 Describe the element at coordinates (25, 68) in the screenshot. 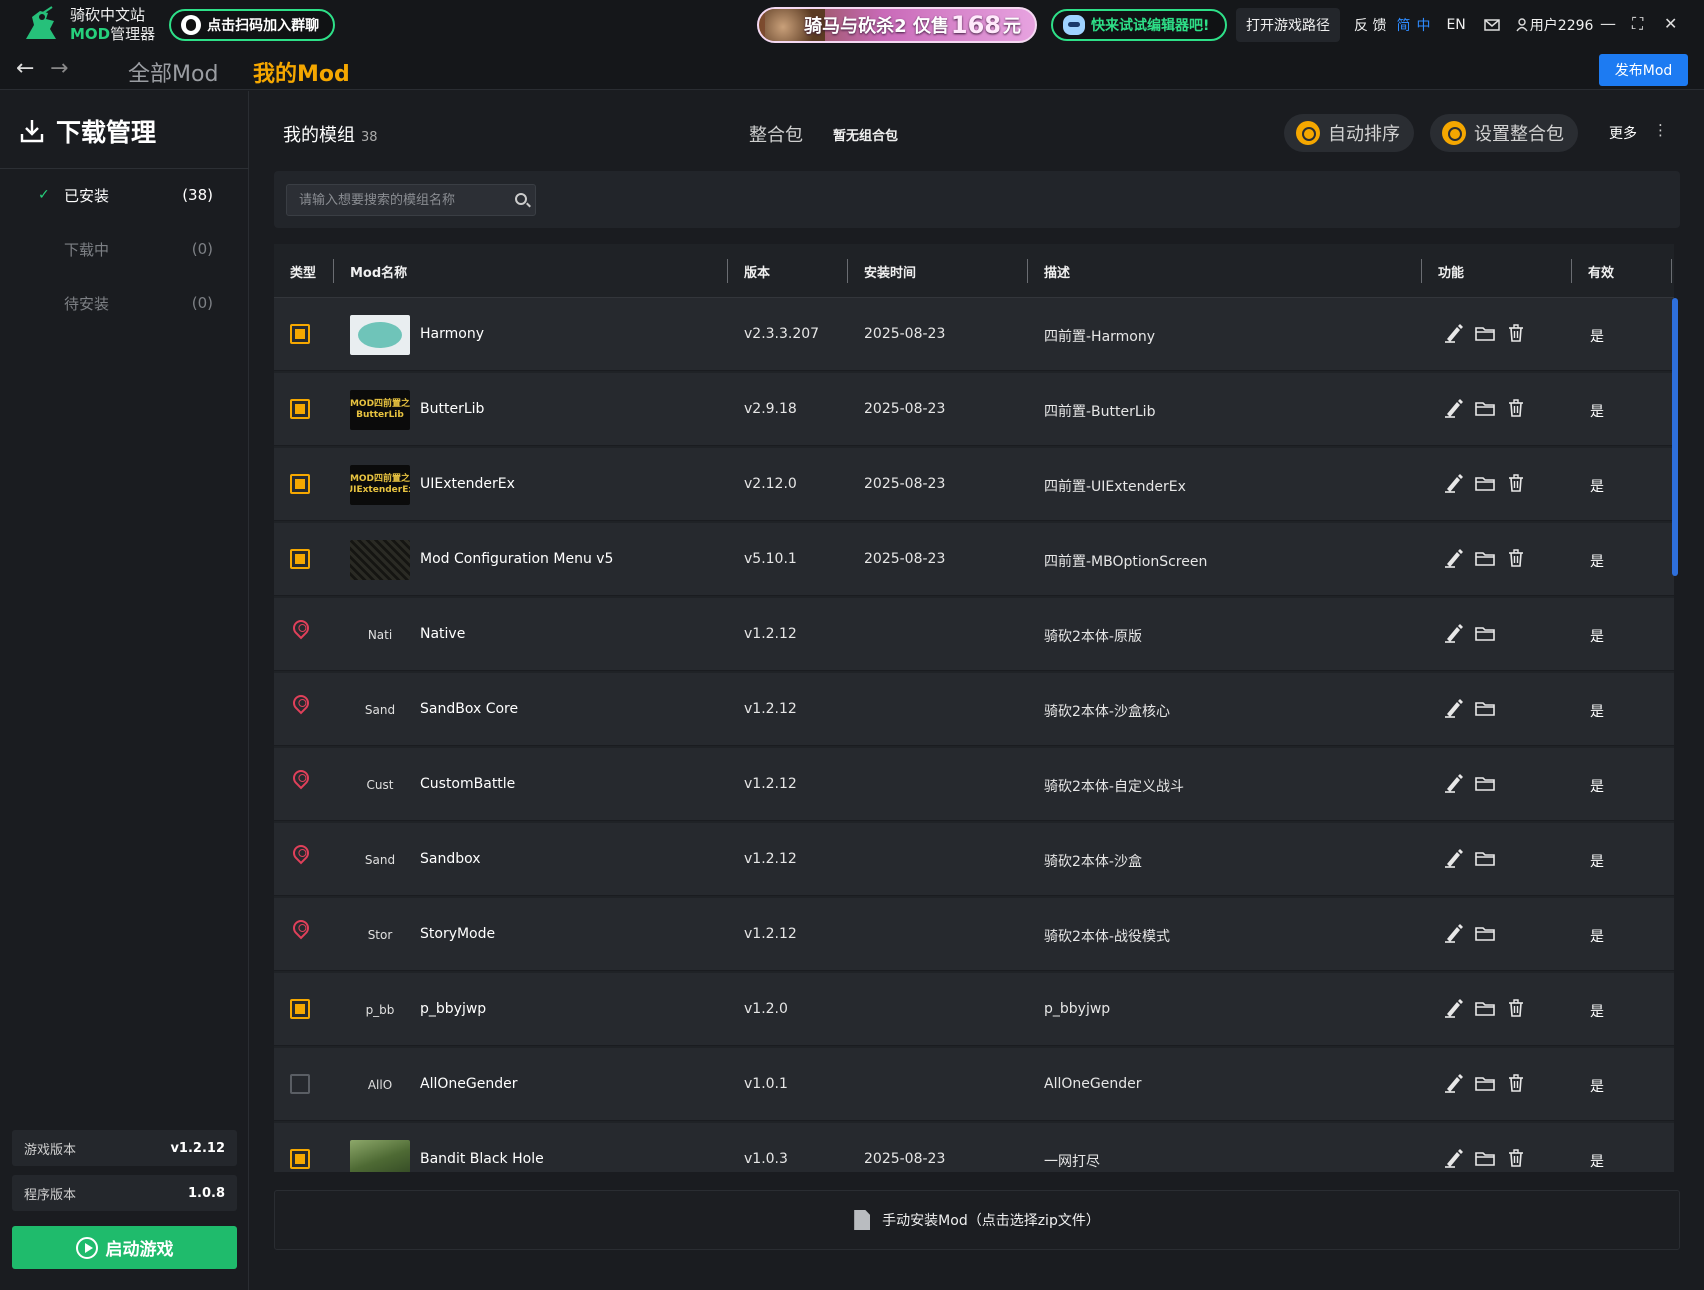

I see `back-arrow-icon: ←` at that location.